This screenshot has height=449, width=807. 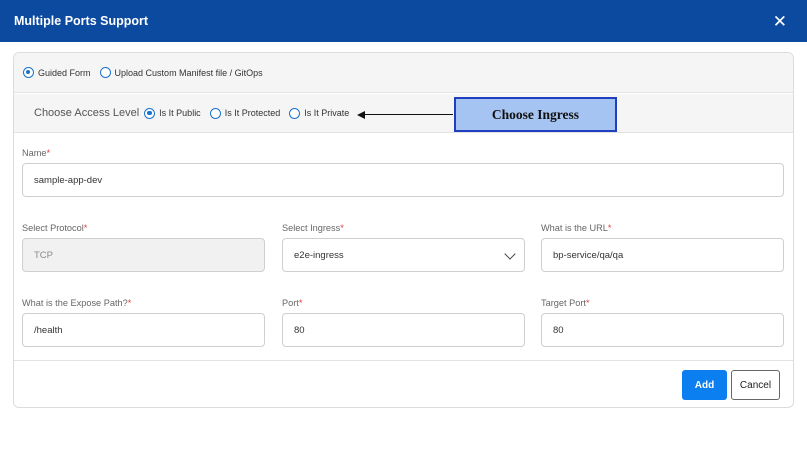 I want to click on protocol-label-text: Select Protocol, so click(x=53, y=228).